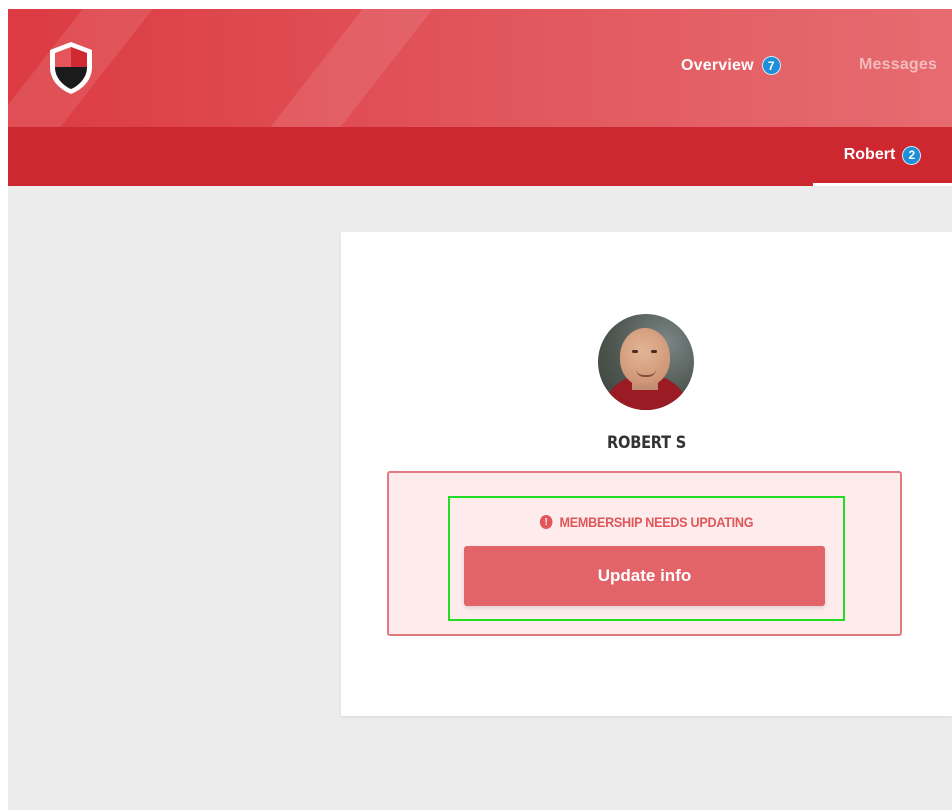 This screenshot has height=810, width=952. I want to click on focus-highlight: ! MEMBERSHIP NEEDS UPDATING Update info, so click(646, 558).